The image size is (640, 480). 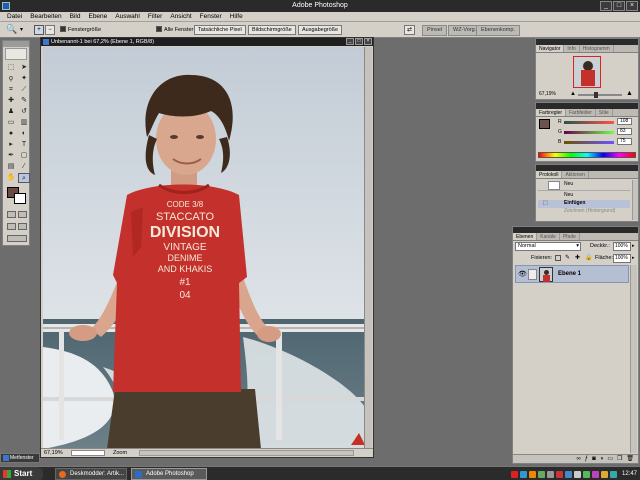 What do you see at coordinates (272, 30) in the screenshot?
I see `fit-screen-button: Bildschirmgröße` at bounding box center [272, 30].